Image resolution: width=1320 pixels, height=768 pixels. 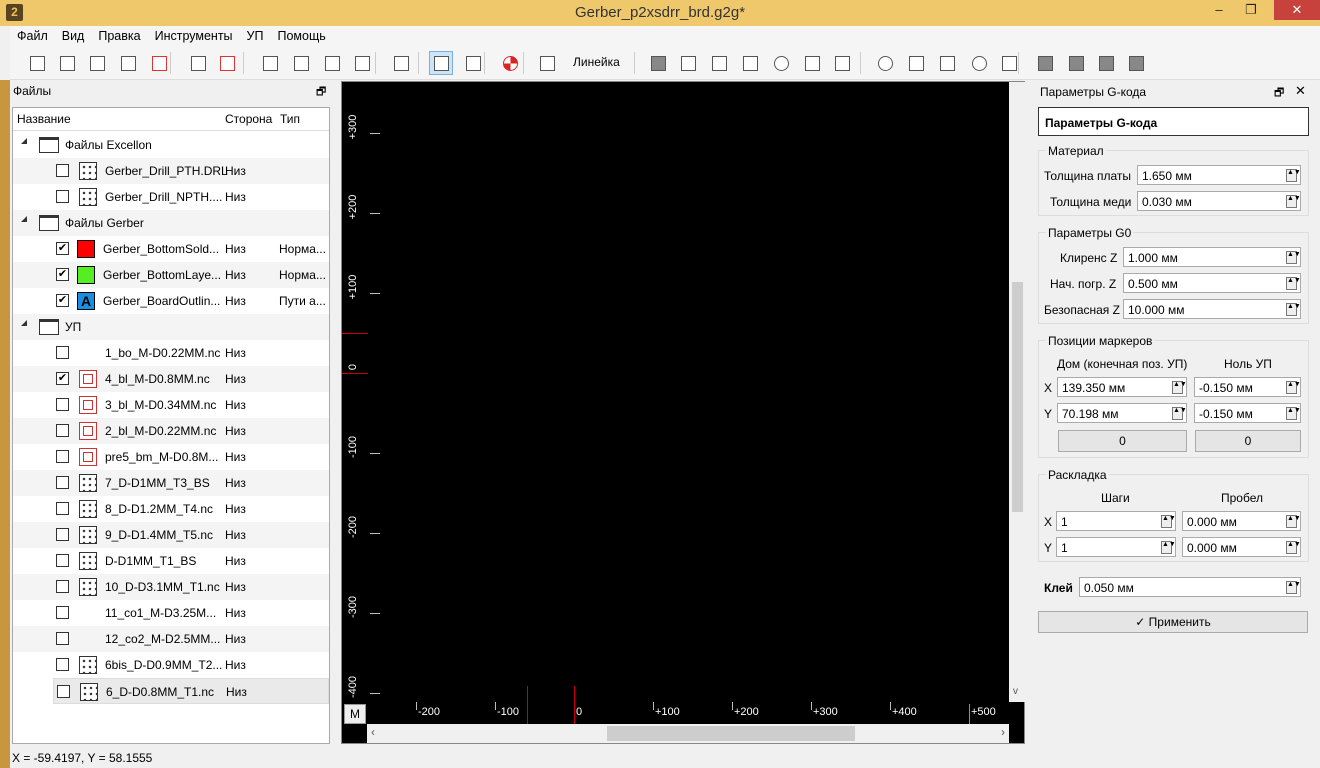 What do you see at coordinates (719, 63) in the screenshot?
I see `offset-tool-icon` at bounding box center [719, 63].